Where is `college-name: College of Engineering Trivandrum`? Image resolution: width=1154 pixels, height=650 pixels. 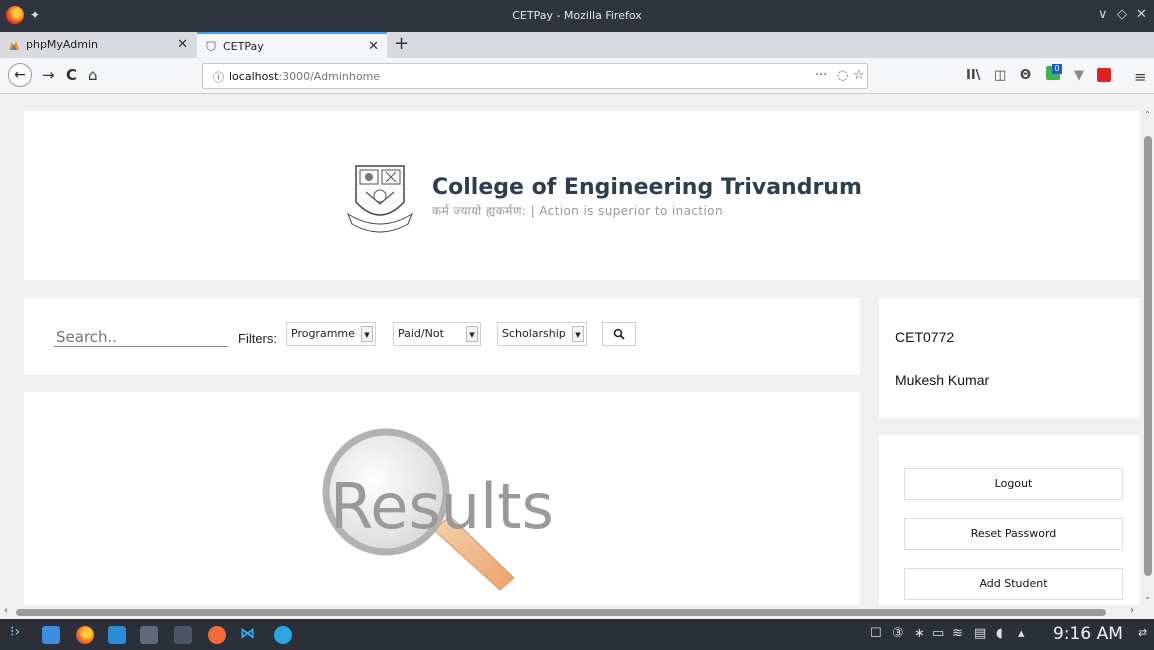
college-name: College of Engineering Trivandrum is located at coordinates (647, 187).